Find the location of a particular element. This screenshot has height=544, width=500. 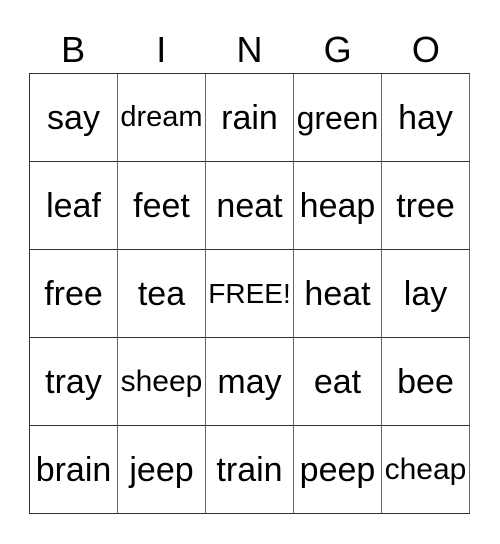

cell-word: leaf is located at coordinates (73, 205).